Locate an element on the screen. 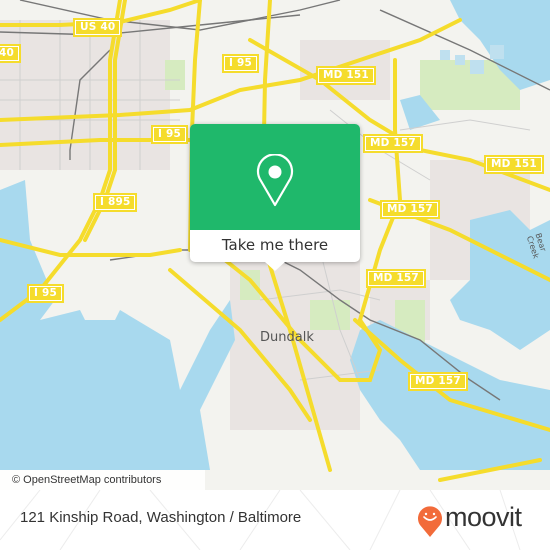 This screenshot has width=550, height=550. moovit-wordmark: moovit is located at coordinates (483, 517).